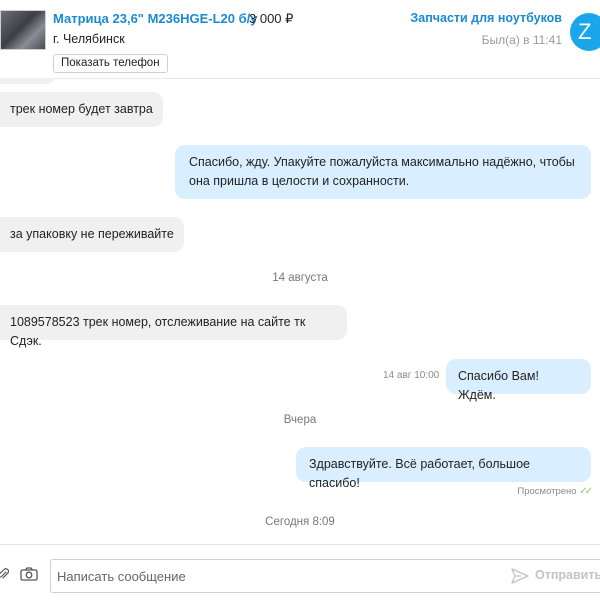 This screenshot has height=601, width=600. What do you see at coordinates (300, 420) in the screenshot?
I see `date-separator: Вчера` at bounding box center [300, 420].